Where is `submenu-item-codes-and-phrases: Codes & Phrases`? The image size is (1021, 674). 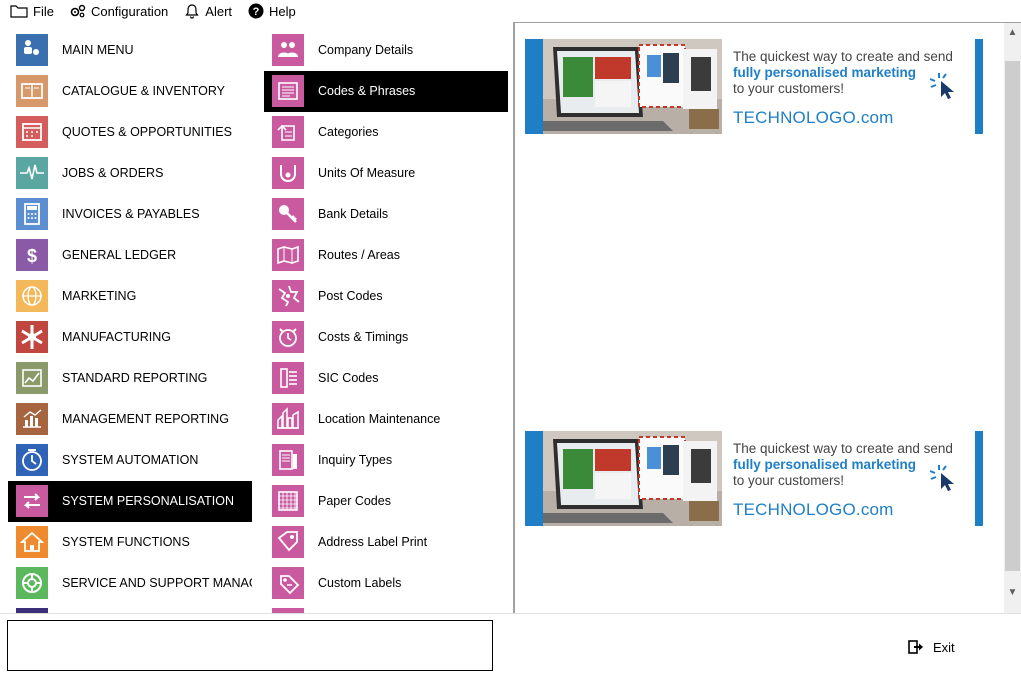
submenu-item-codes-and-phrases: Codes & Phrases is located at coordinates (386, 91).